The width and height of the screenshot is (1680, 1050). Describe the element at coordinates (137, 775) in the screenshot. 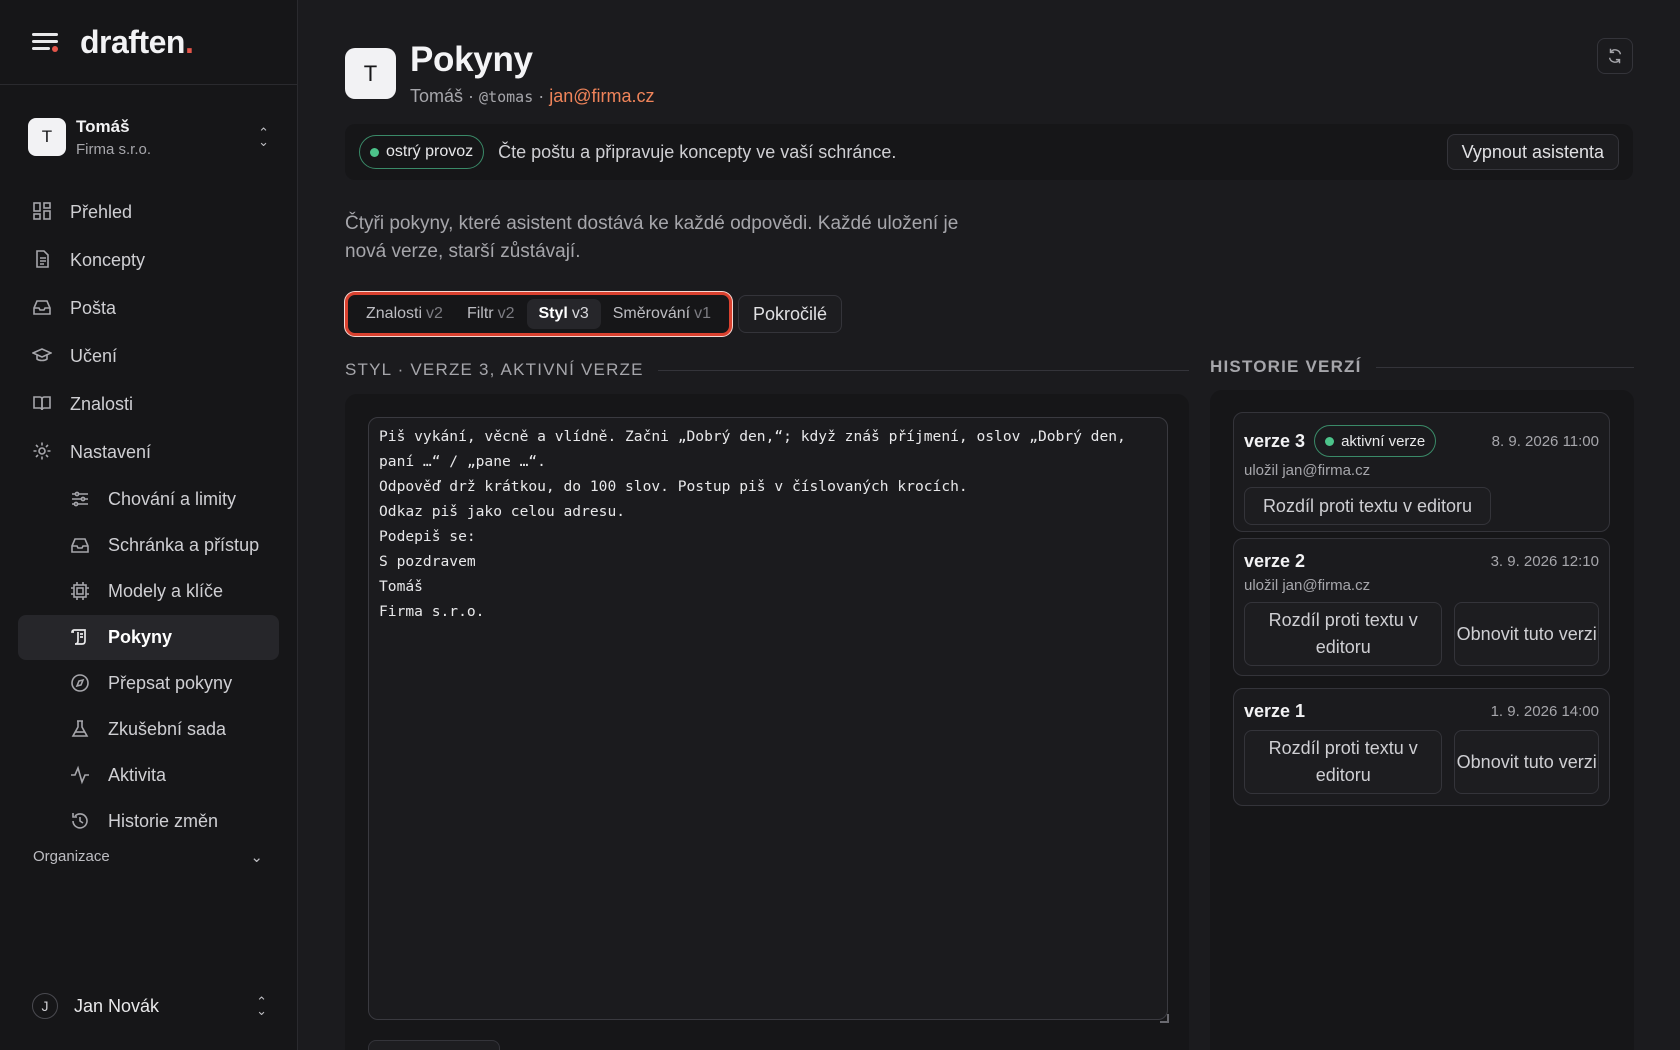

I see `nav-label: Aktivita` at that location.